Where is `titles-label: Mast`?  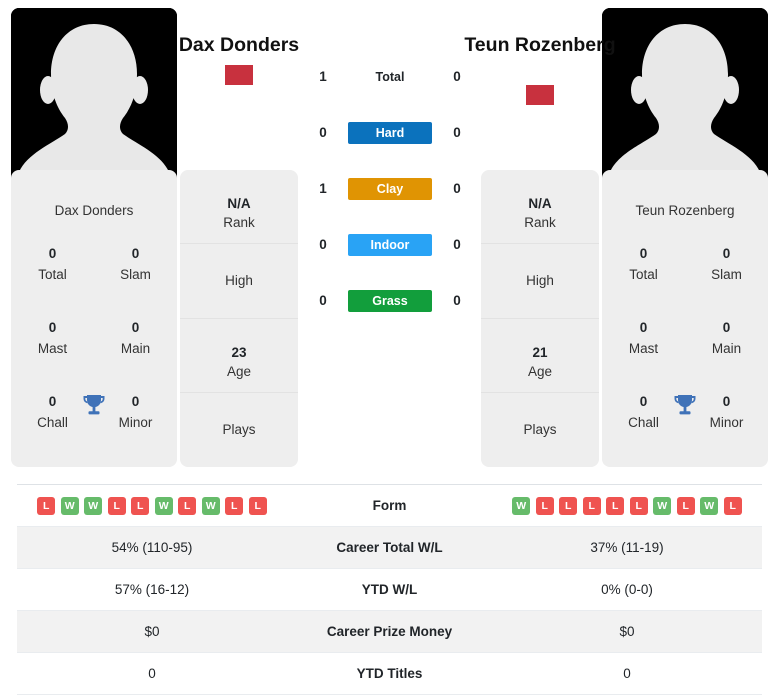
titles-label: Mast is located at coordinates (643, 348).